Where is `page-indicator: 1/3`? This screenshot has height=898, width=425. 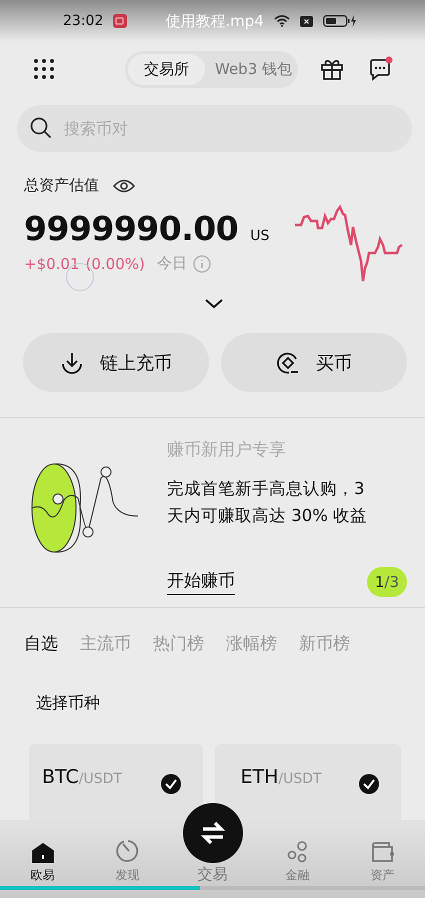 page-indicator: 1/3 is located at coordinates (386, 582).